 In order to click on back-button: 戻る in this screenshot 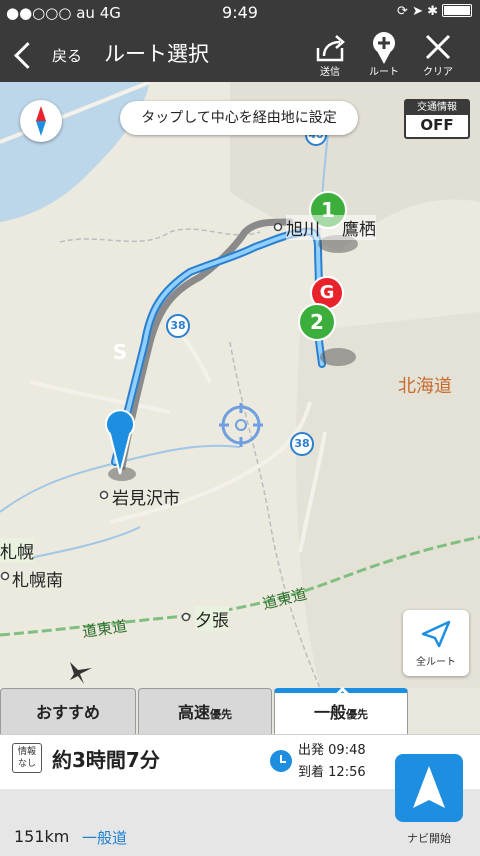, I will do `click(55, 54)`.